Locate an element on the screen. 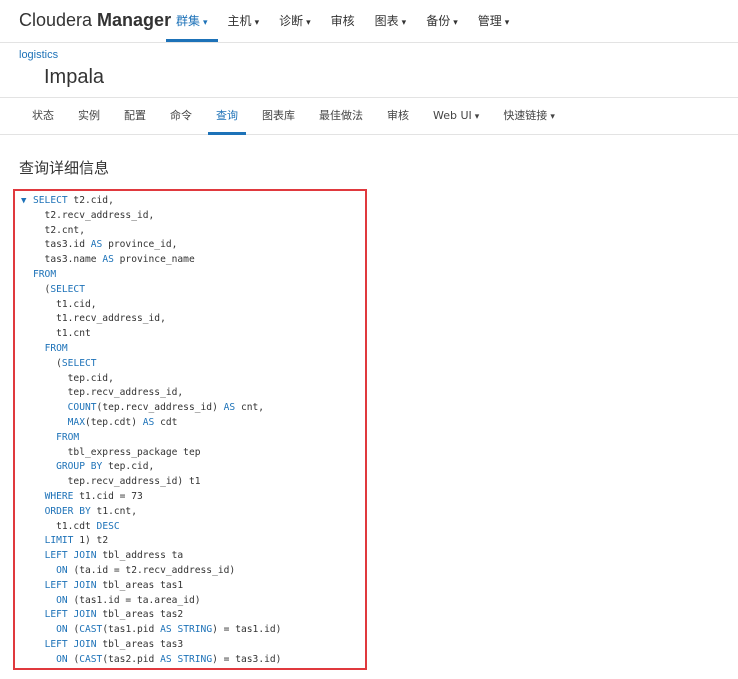  query-line: LEFT JOIN tbl_areas tas3 is located at coordinates (114, 644).